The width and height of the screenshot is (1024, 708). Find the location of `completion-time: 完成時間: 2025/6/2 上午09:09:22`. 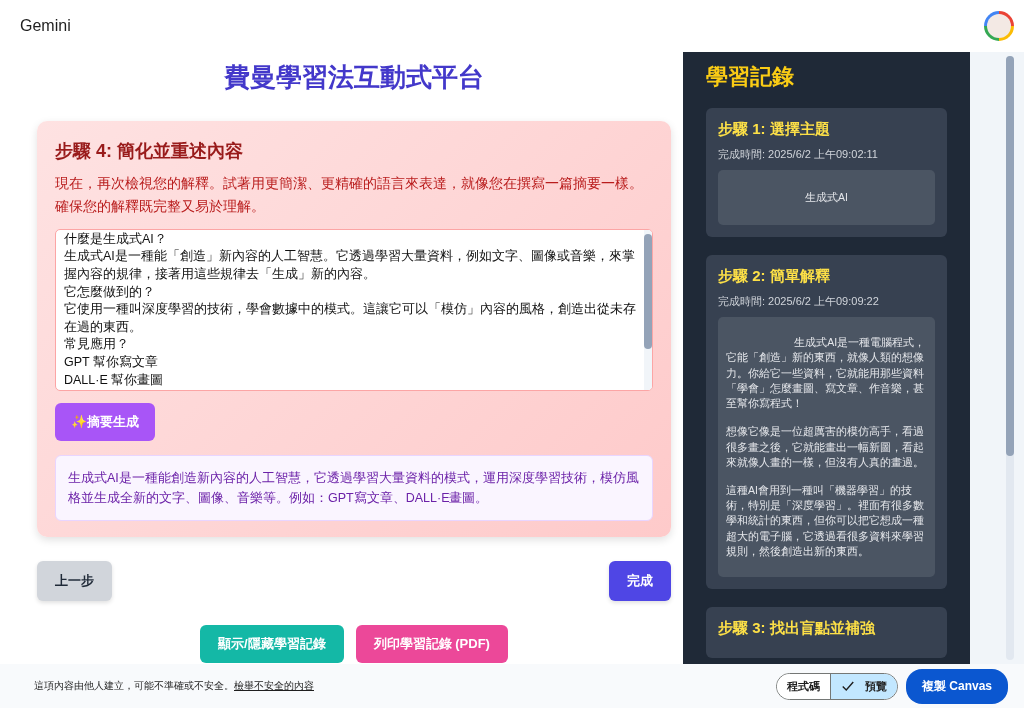

completion-time: 完成時間: 2025/6/2 上午09:09:22 is located at coordinates (799, 302).